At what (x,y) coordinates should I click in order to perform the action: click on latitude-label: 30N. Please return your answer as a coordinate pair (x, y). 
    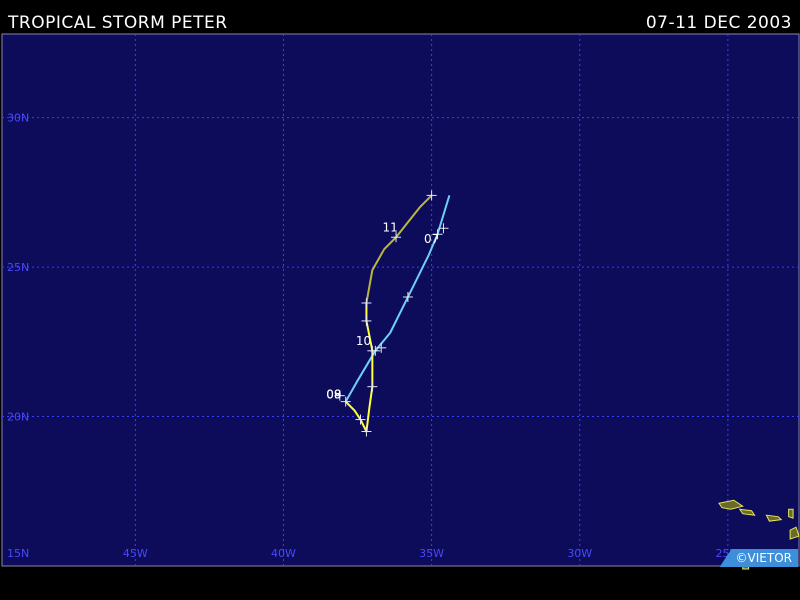
    Looking at the image, I should click on (18, 118).